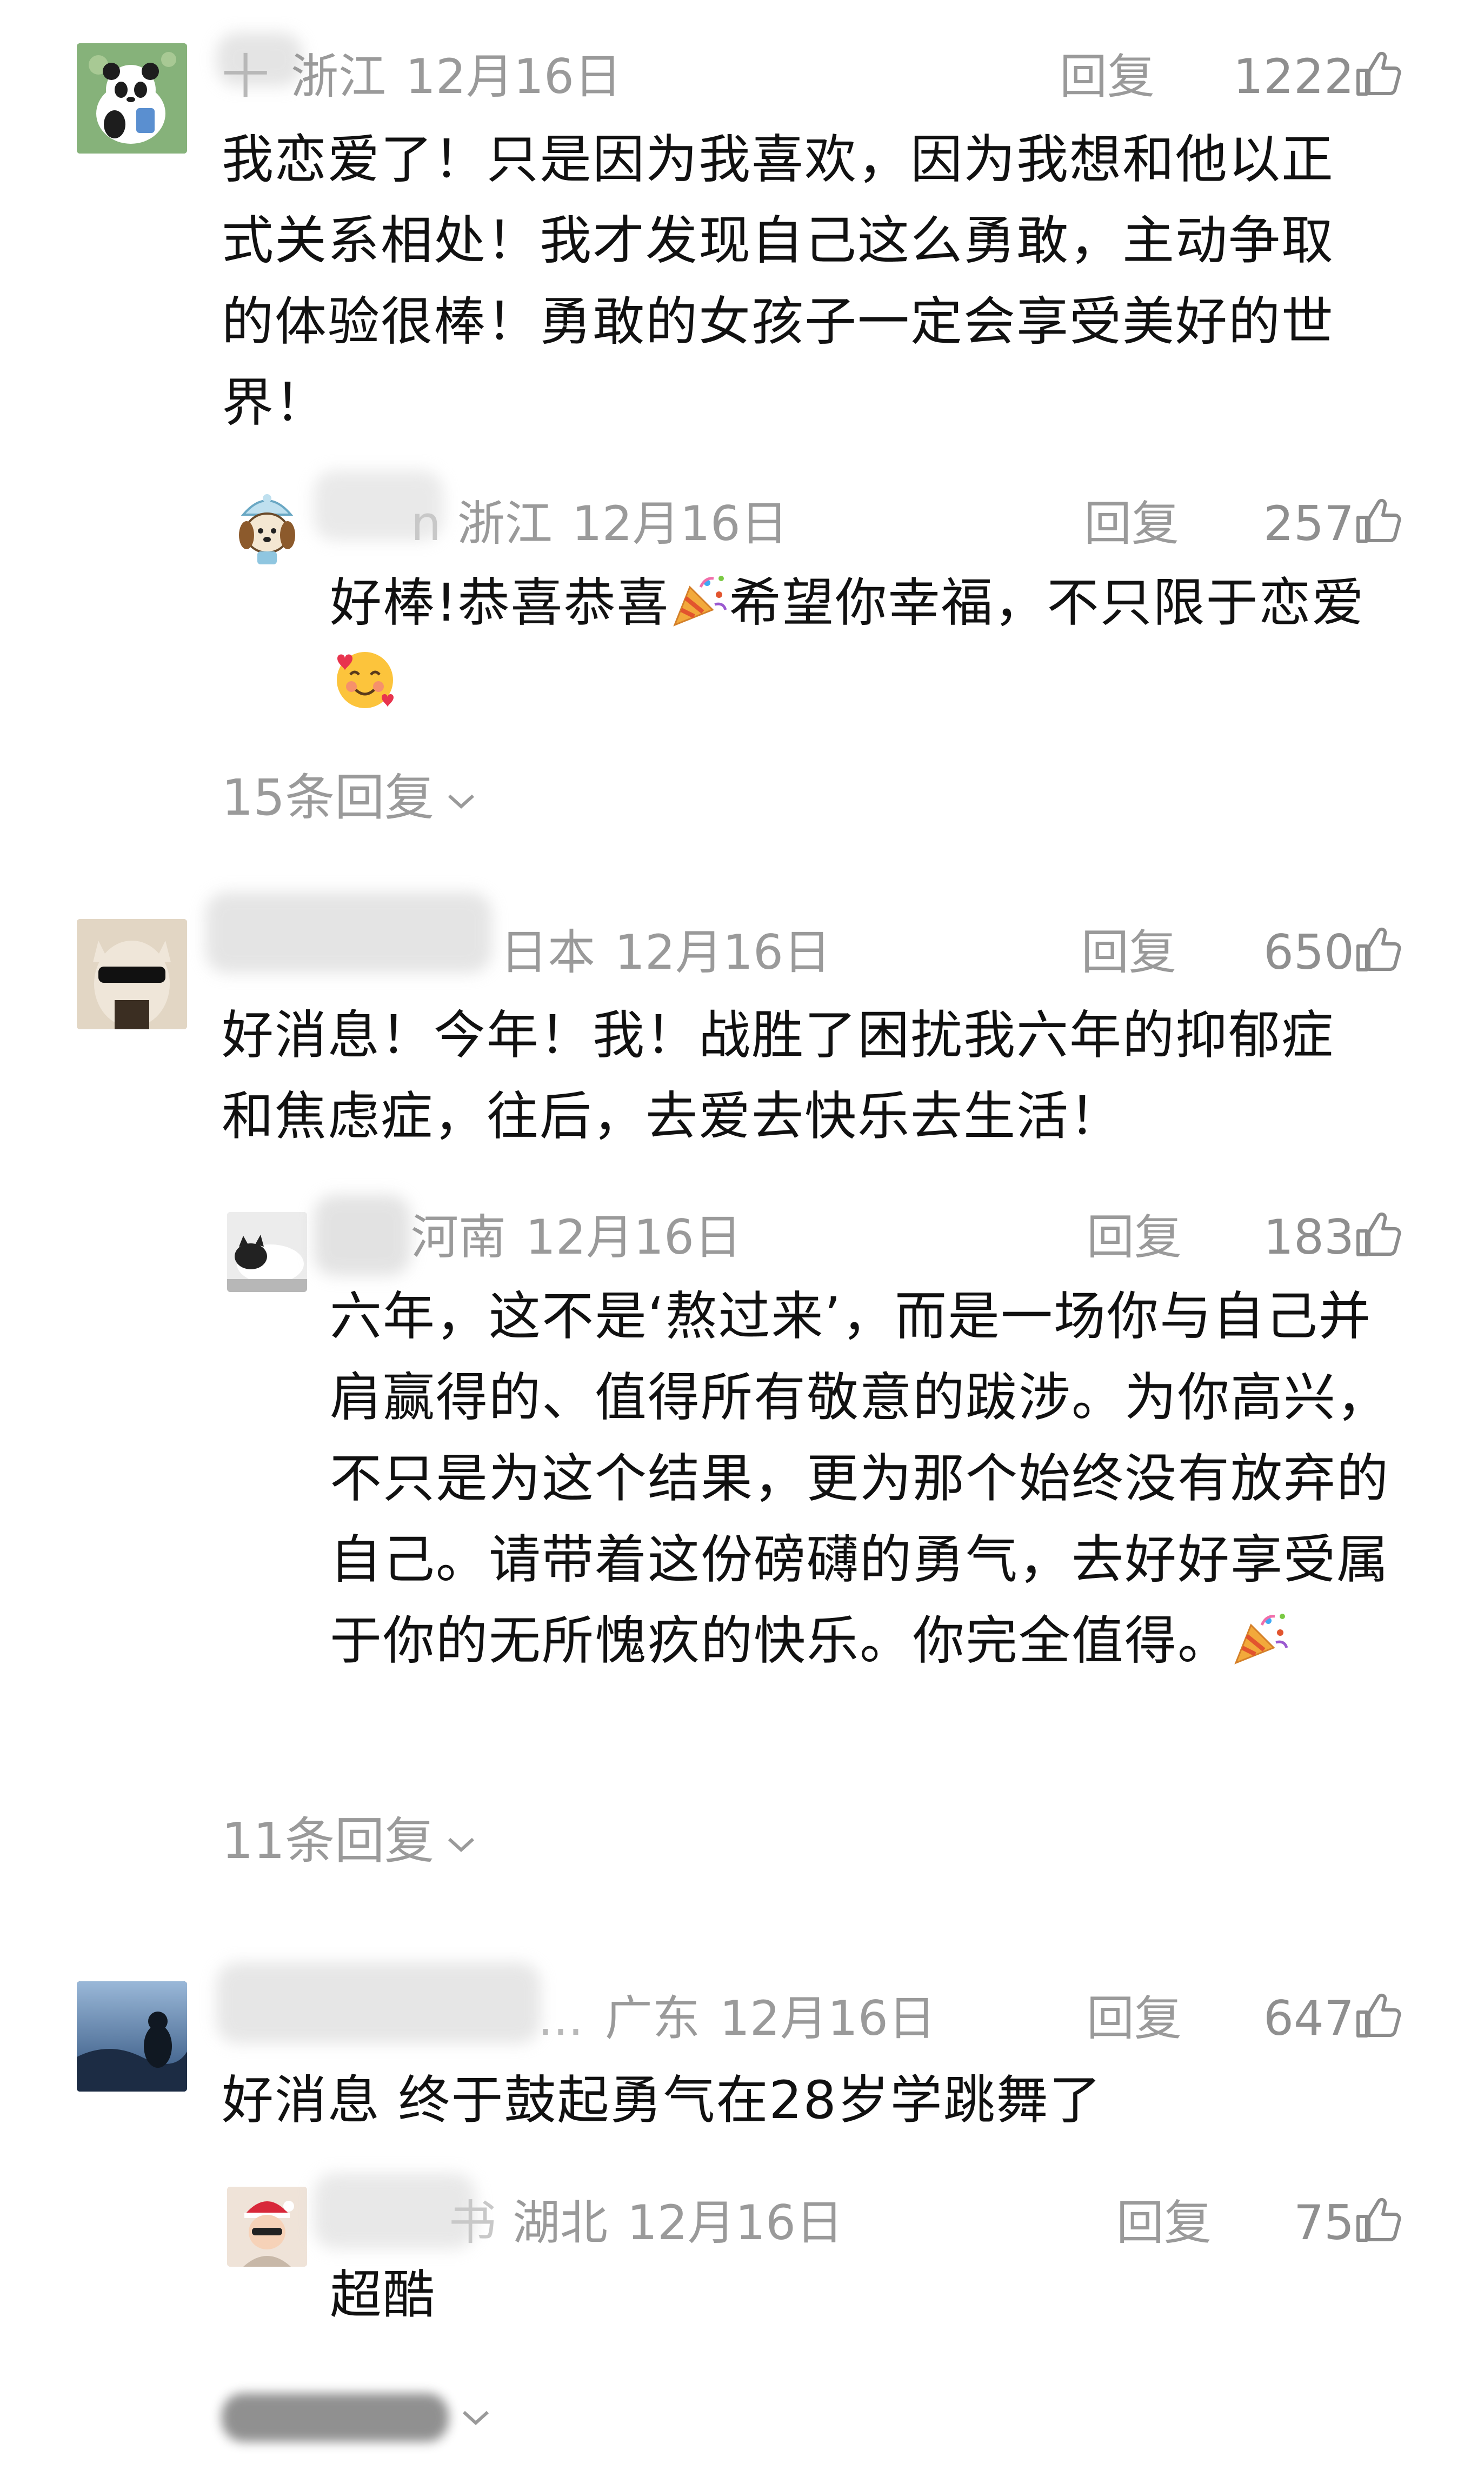 This screenshot has width=1484, height=2477. Describe the element at coordinates (548, 952) in the screenshot. I see `location: 日本` at that location.